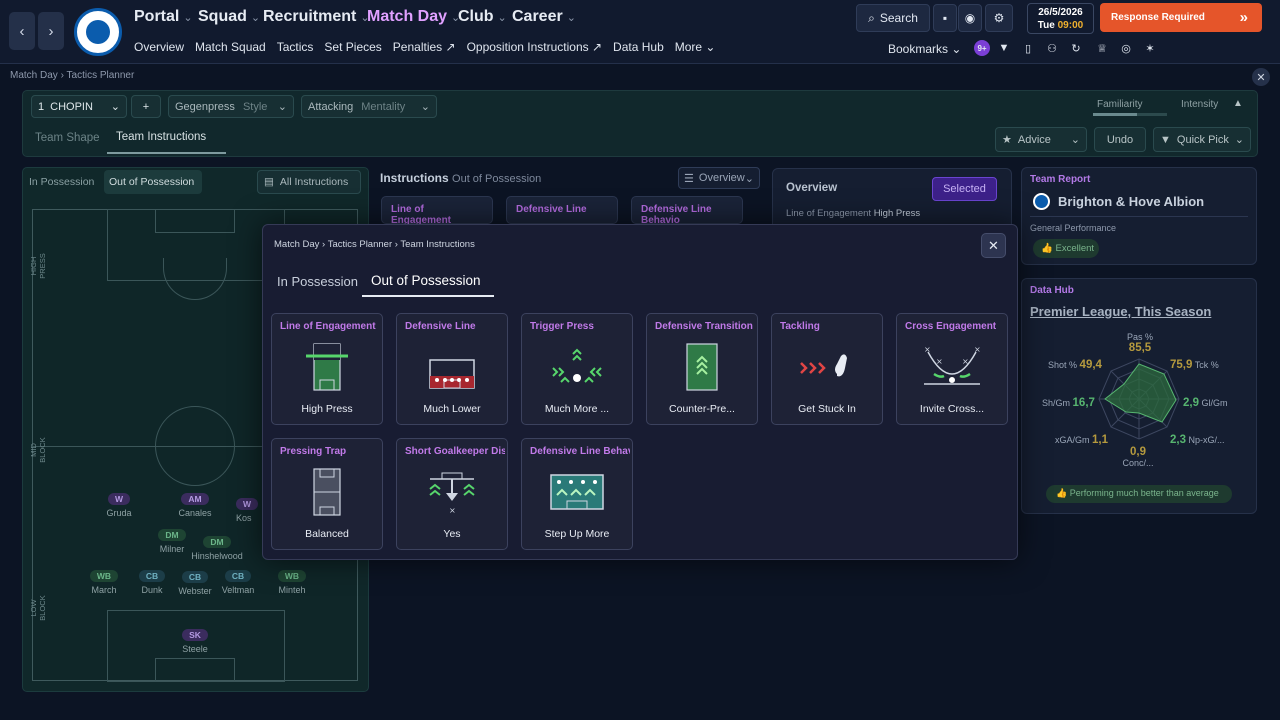 The image size is (1280, 720). What do you see at coordinates (1130, 114) in the screenshot?
I see `familiarity-bar` at bounding box center [1130, 114].